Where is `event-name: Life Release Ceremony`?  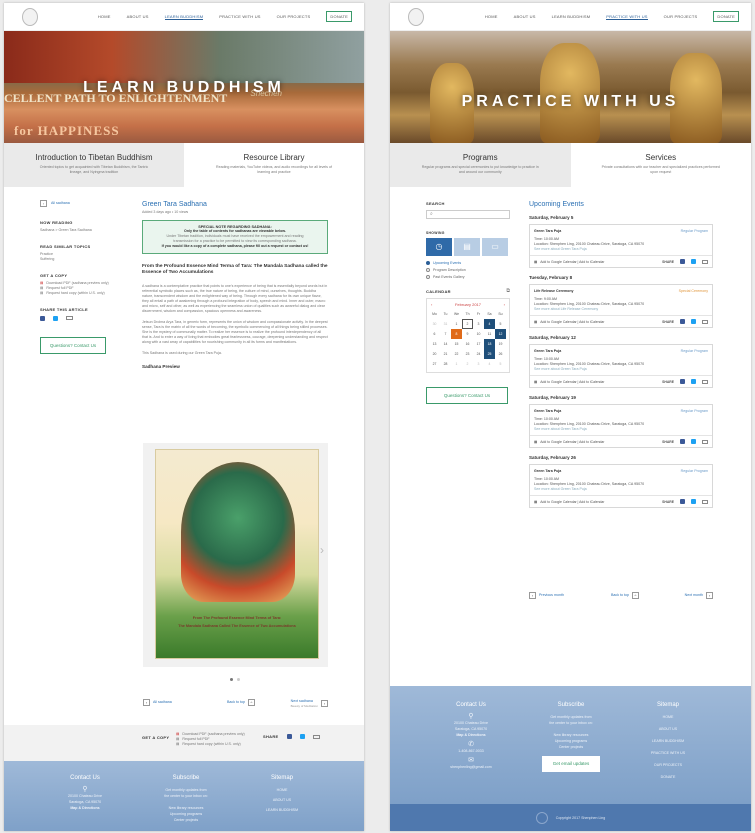
event-name: Life Release Ceremony is located at coordinates (554, 291).